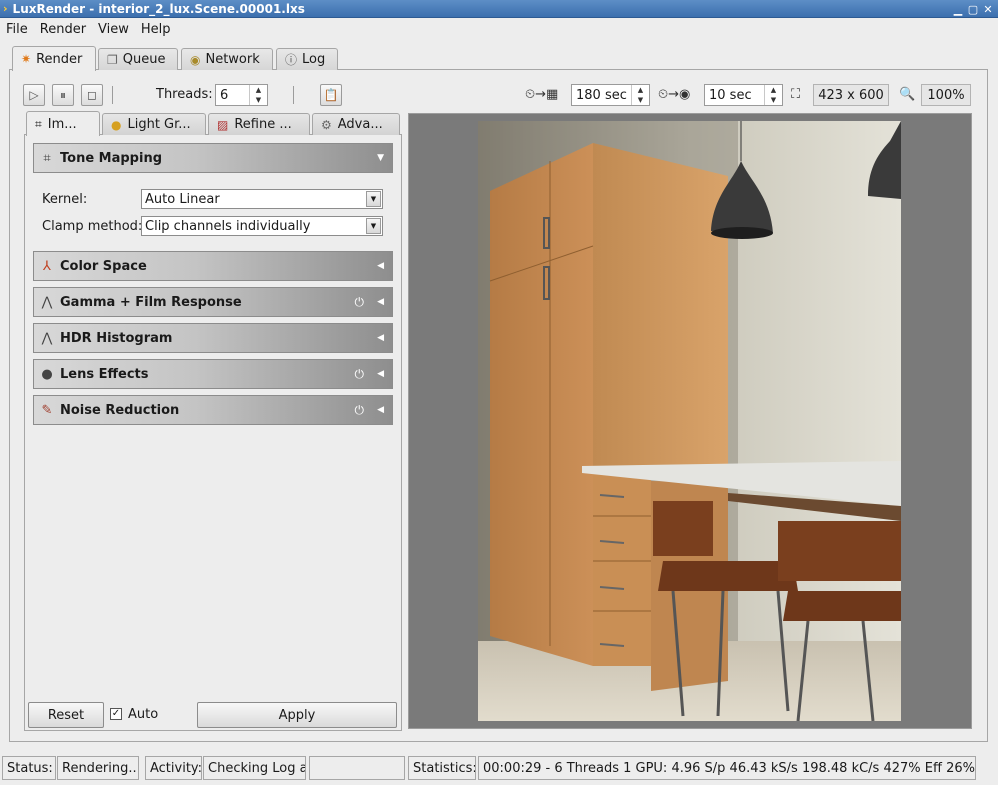 The width and height of the screenshot is (998, 785). Describe the element at coordinates (674, 94) in the screenshot. I see `display-interval-icon: ⏲→◉` at that location.